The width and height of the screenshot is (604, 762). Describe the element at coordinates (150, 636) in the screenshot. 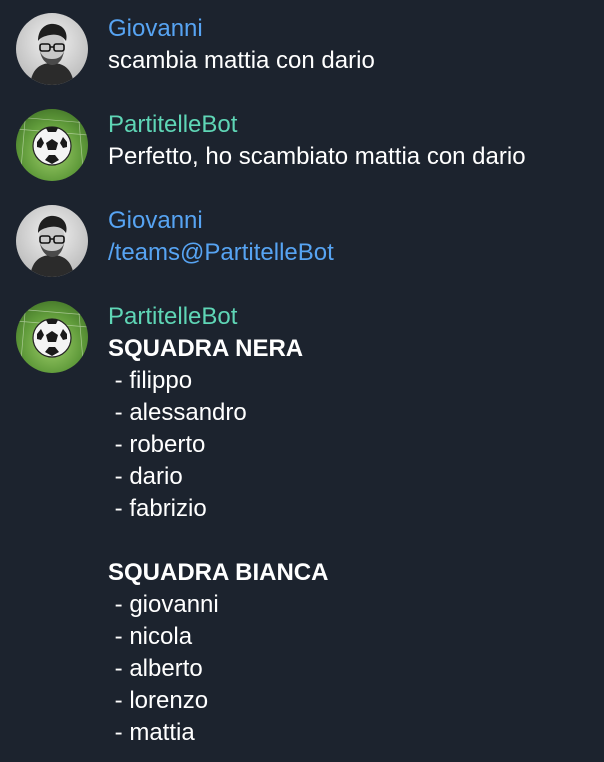

I see `player-item: - nicola` at that location.